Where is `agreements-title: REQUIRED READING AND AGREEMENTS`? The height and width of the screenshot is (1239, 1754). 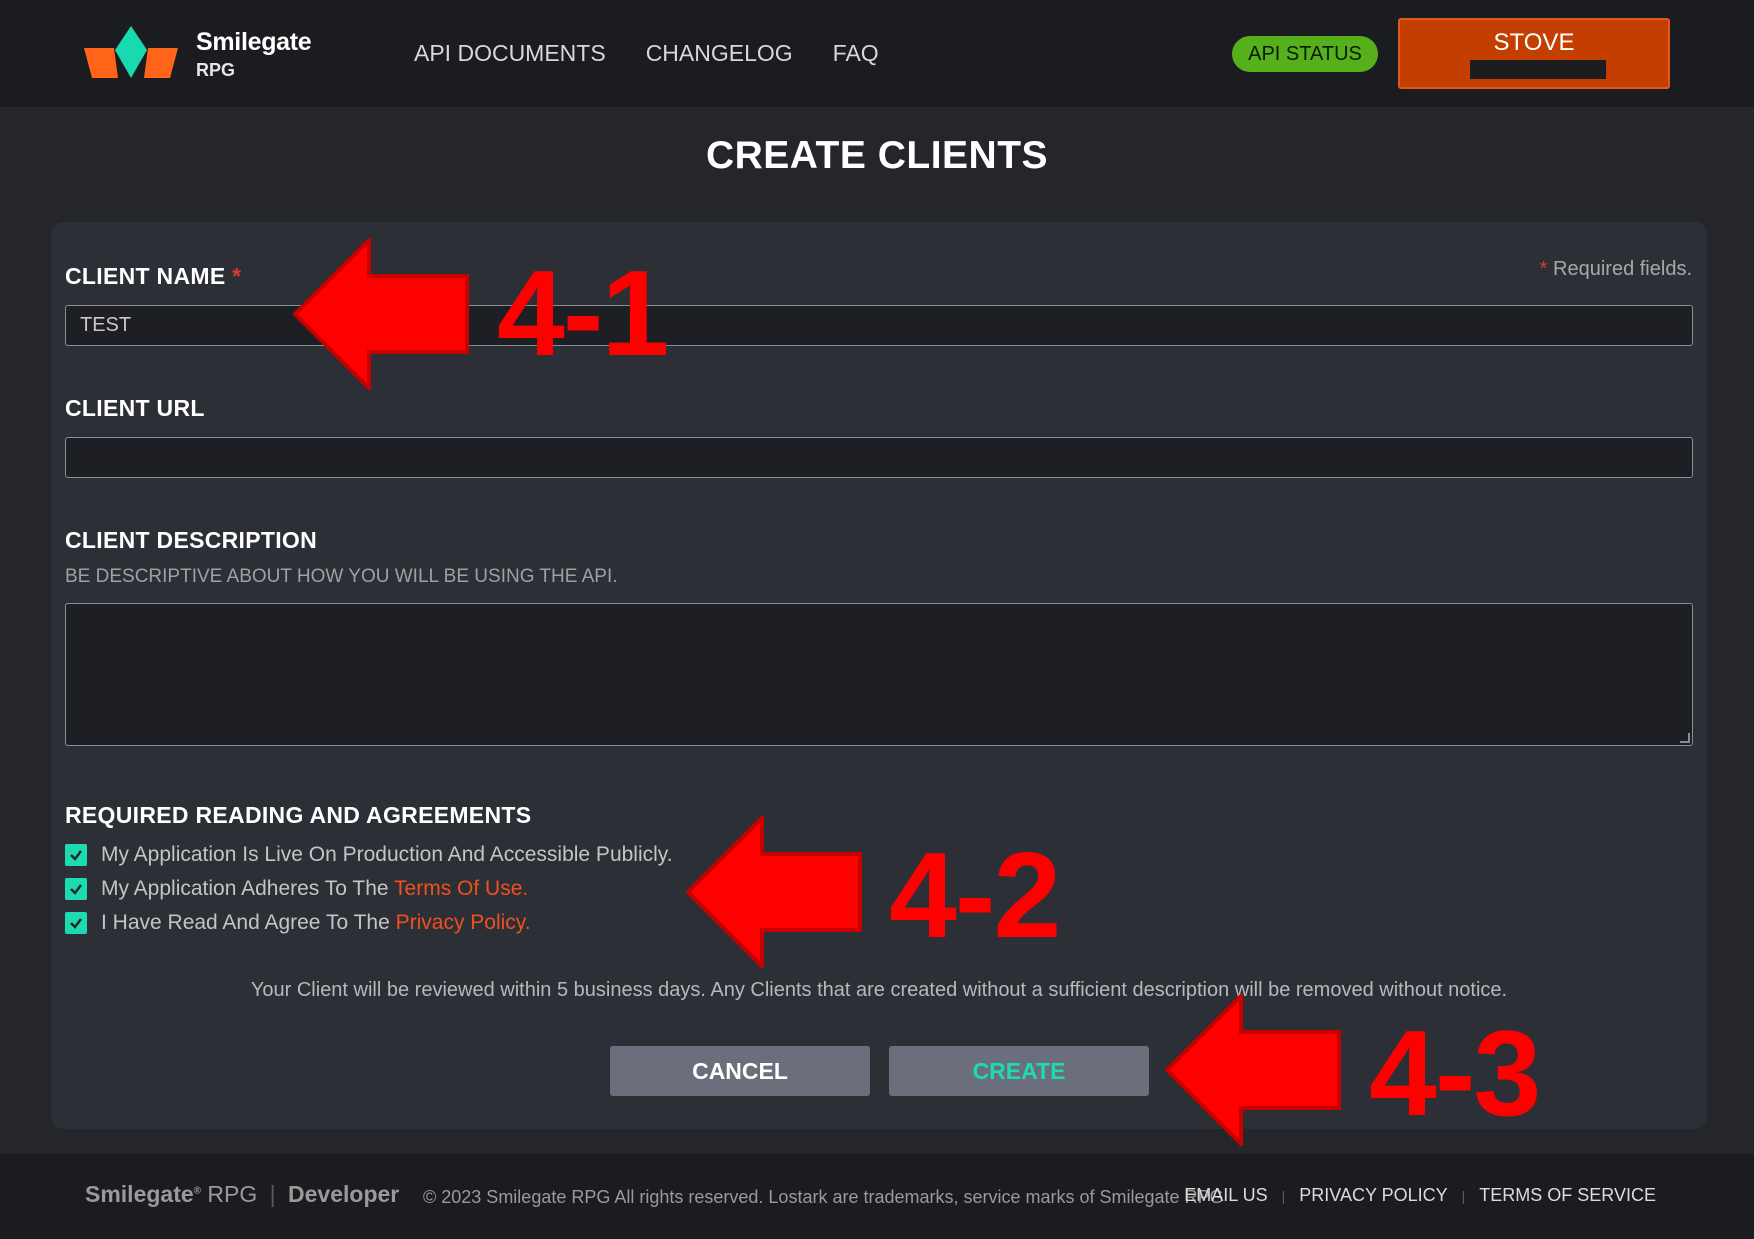
agreements-title: REQUIRED READING AND AGREEMENTS is located at coordinates (298, 815).